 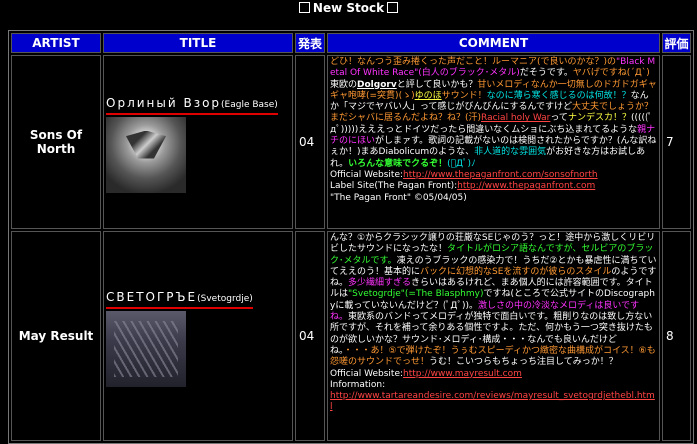 I want to click on album-title: СВЕТОГРЪЕ(Svetogrdje), so click(x=179, y=299).